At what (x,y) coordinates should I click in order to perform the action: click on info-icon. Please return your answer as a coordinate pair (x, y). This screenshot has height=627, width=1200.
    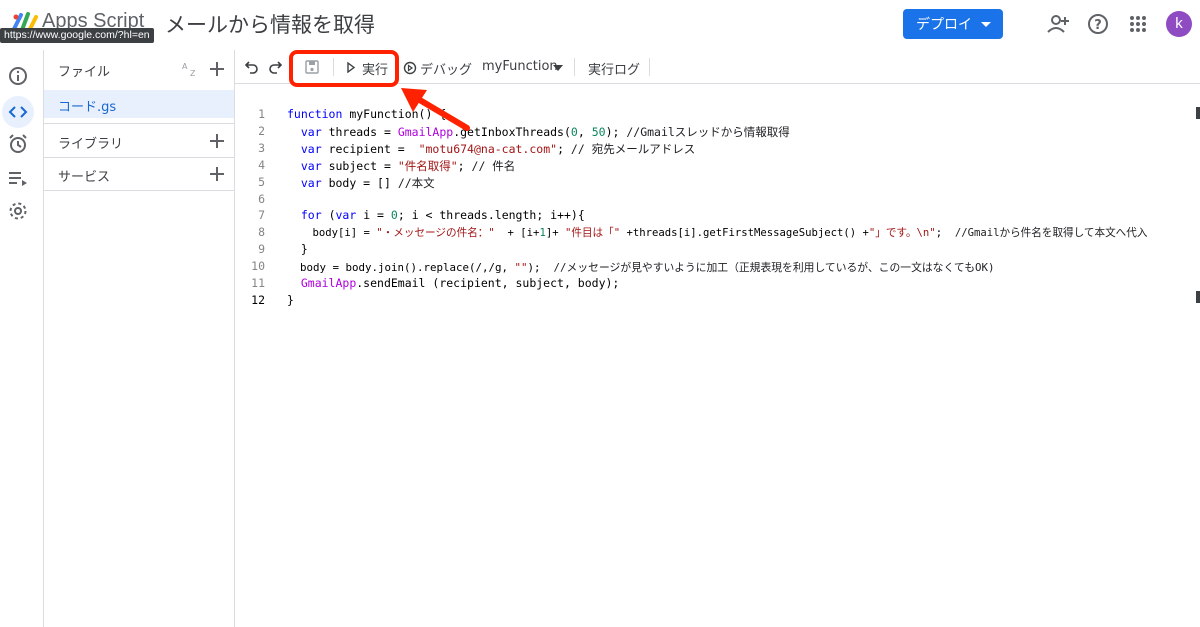
    Looking at the image, I should click on (18, 76).